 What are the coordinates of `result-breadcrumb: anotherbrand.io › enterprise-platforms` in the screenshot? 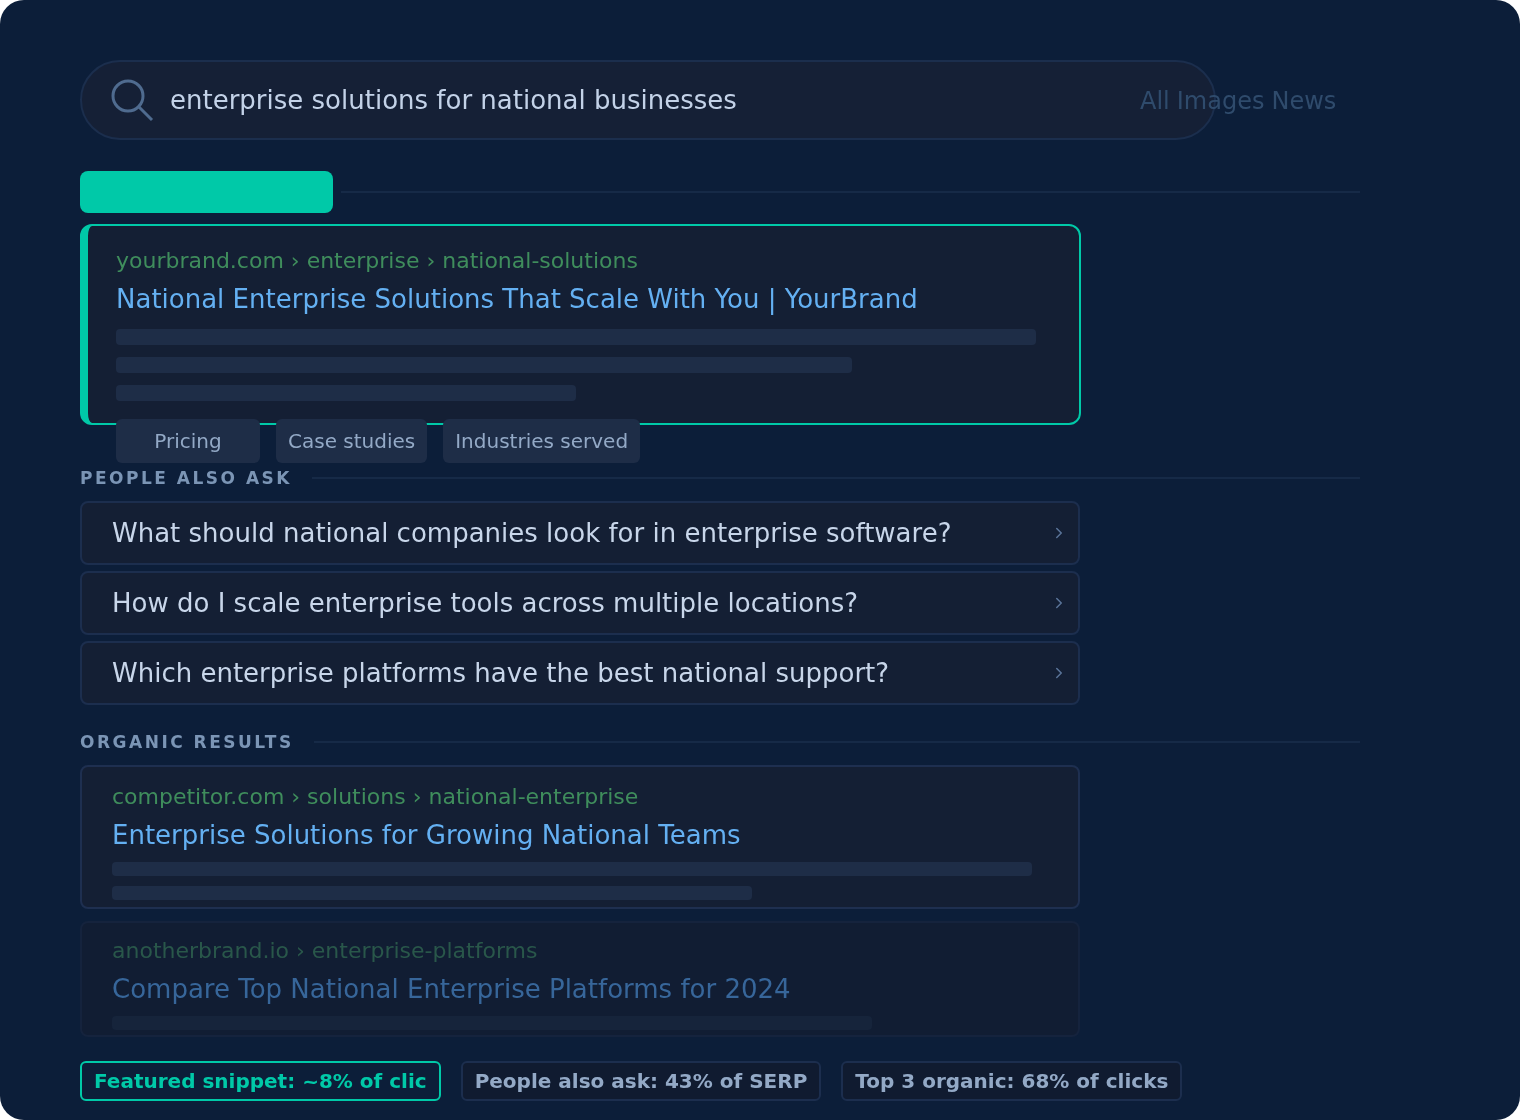 It's located at (325, 951).